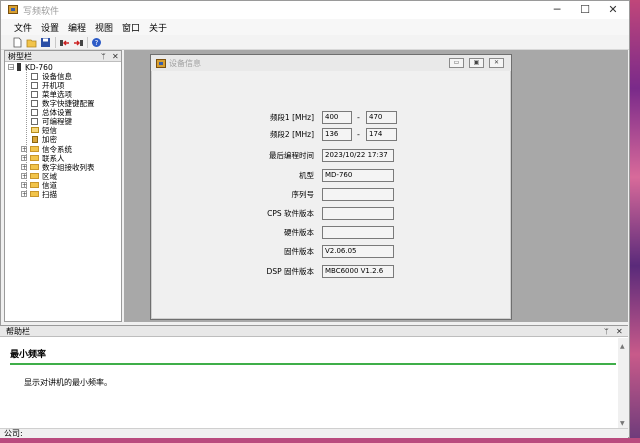 Image resolution: width=640 pixels, height=443 pixels. I want to click on dsp-firmware-version-field: MBC6000 V1.2.6, so click(358, 271).